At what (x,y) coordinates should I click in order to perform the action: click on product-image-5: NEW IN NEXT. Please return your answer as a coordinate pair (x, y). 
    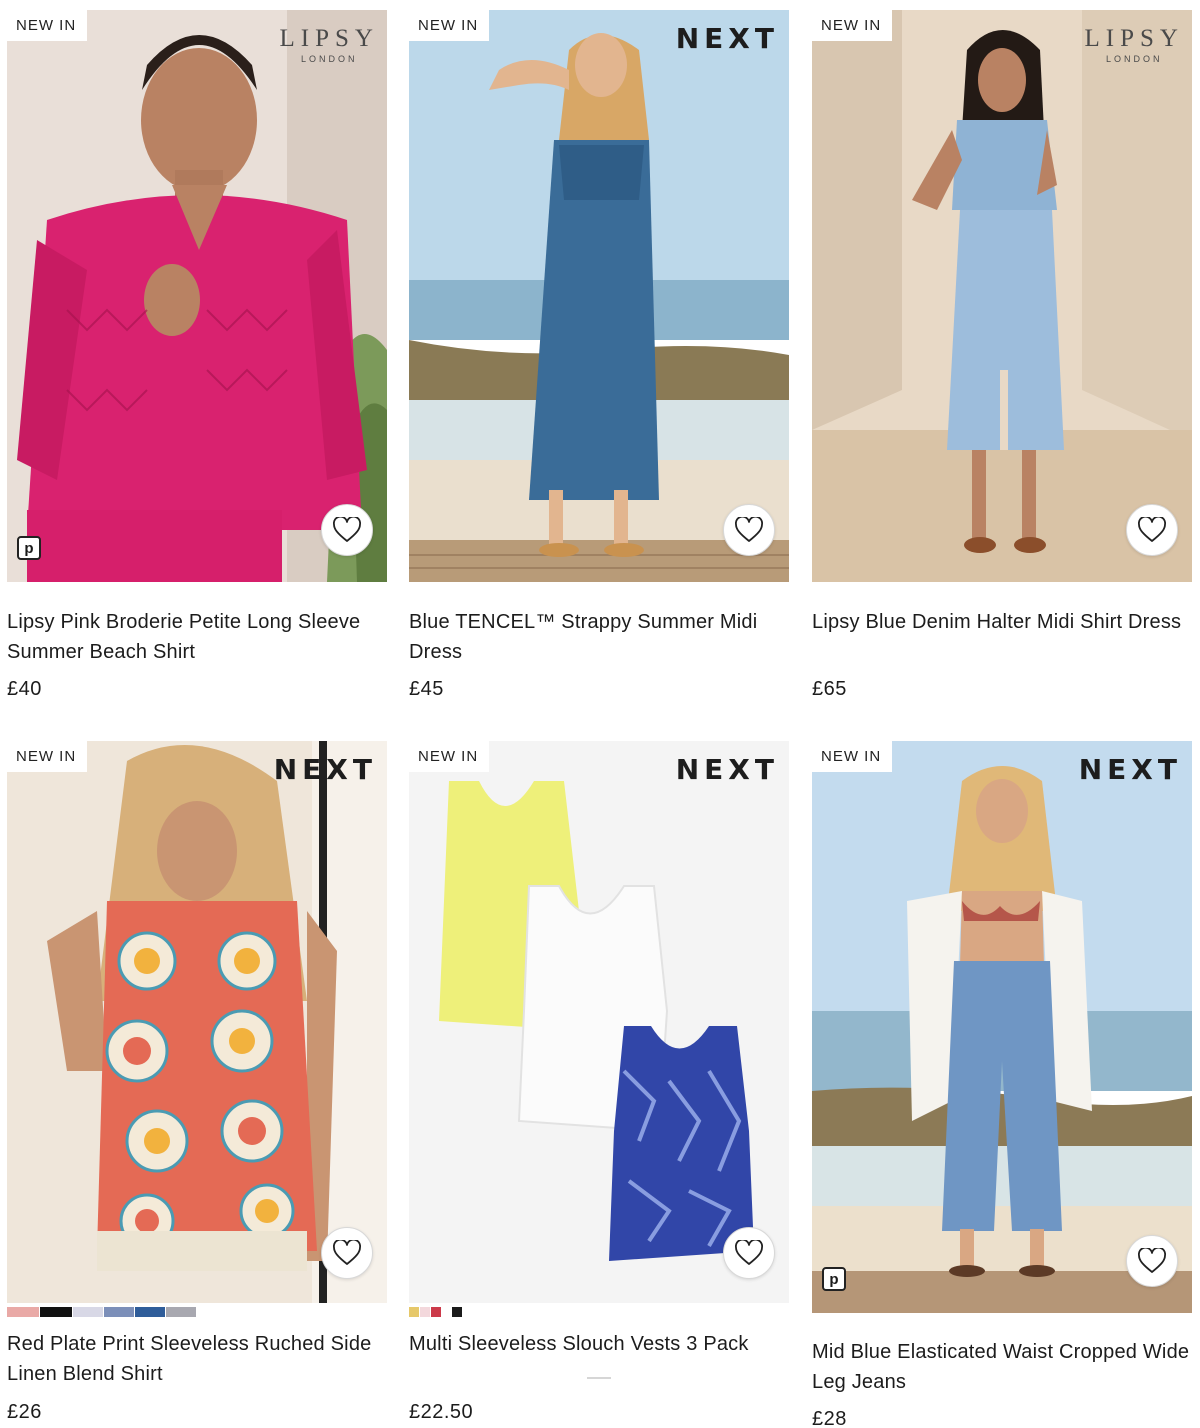
    Looking at the image, I should click on (599, 1022).